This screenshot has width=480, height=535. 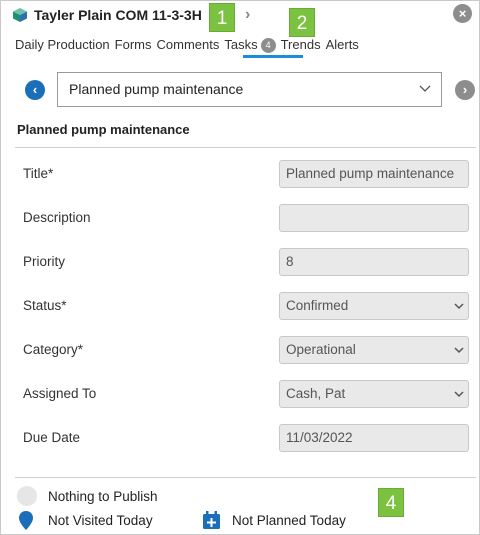 I want to click on publish-status: Nothing to Publish, so click(x=87, y=496).